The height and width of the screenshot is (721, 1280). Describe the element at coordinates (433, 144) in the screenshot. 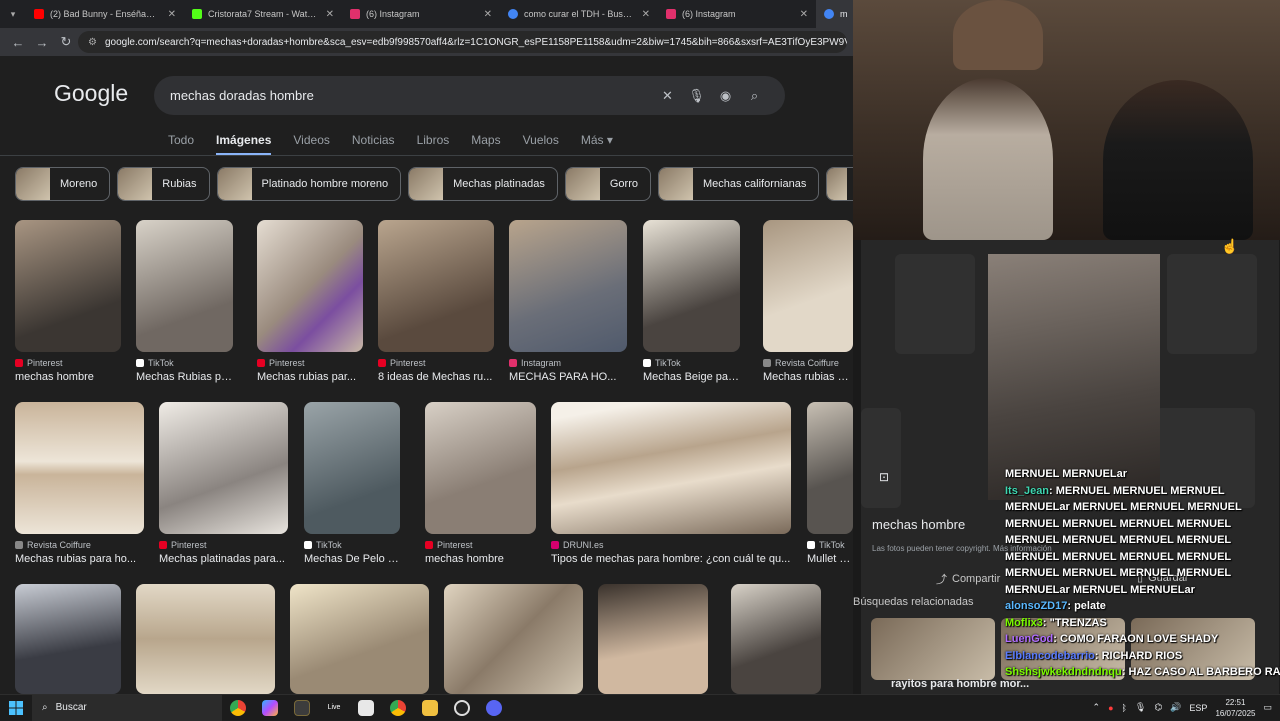

I see `tab-libros: Libros` at that location.